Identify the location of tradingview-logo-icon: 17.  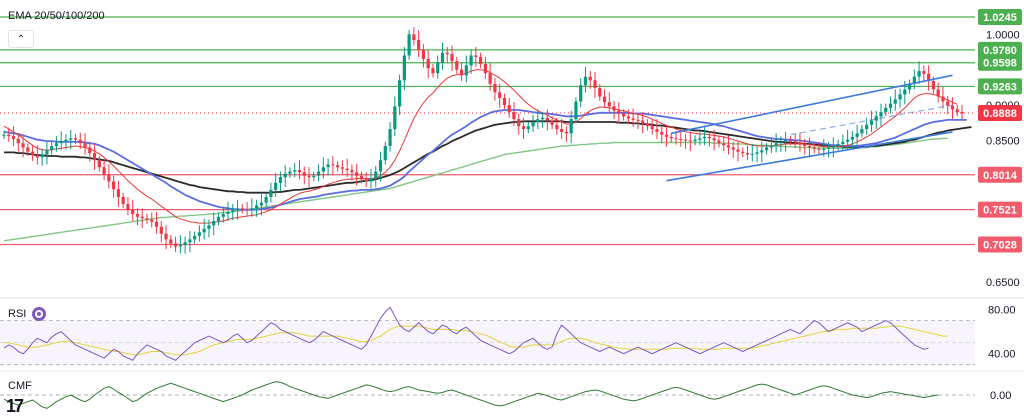
(15, 406).